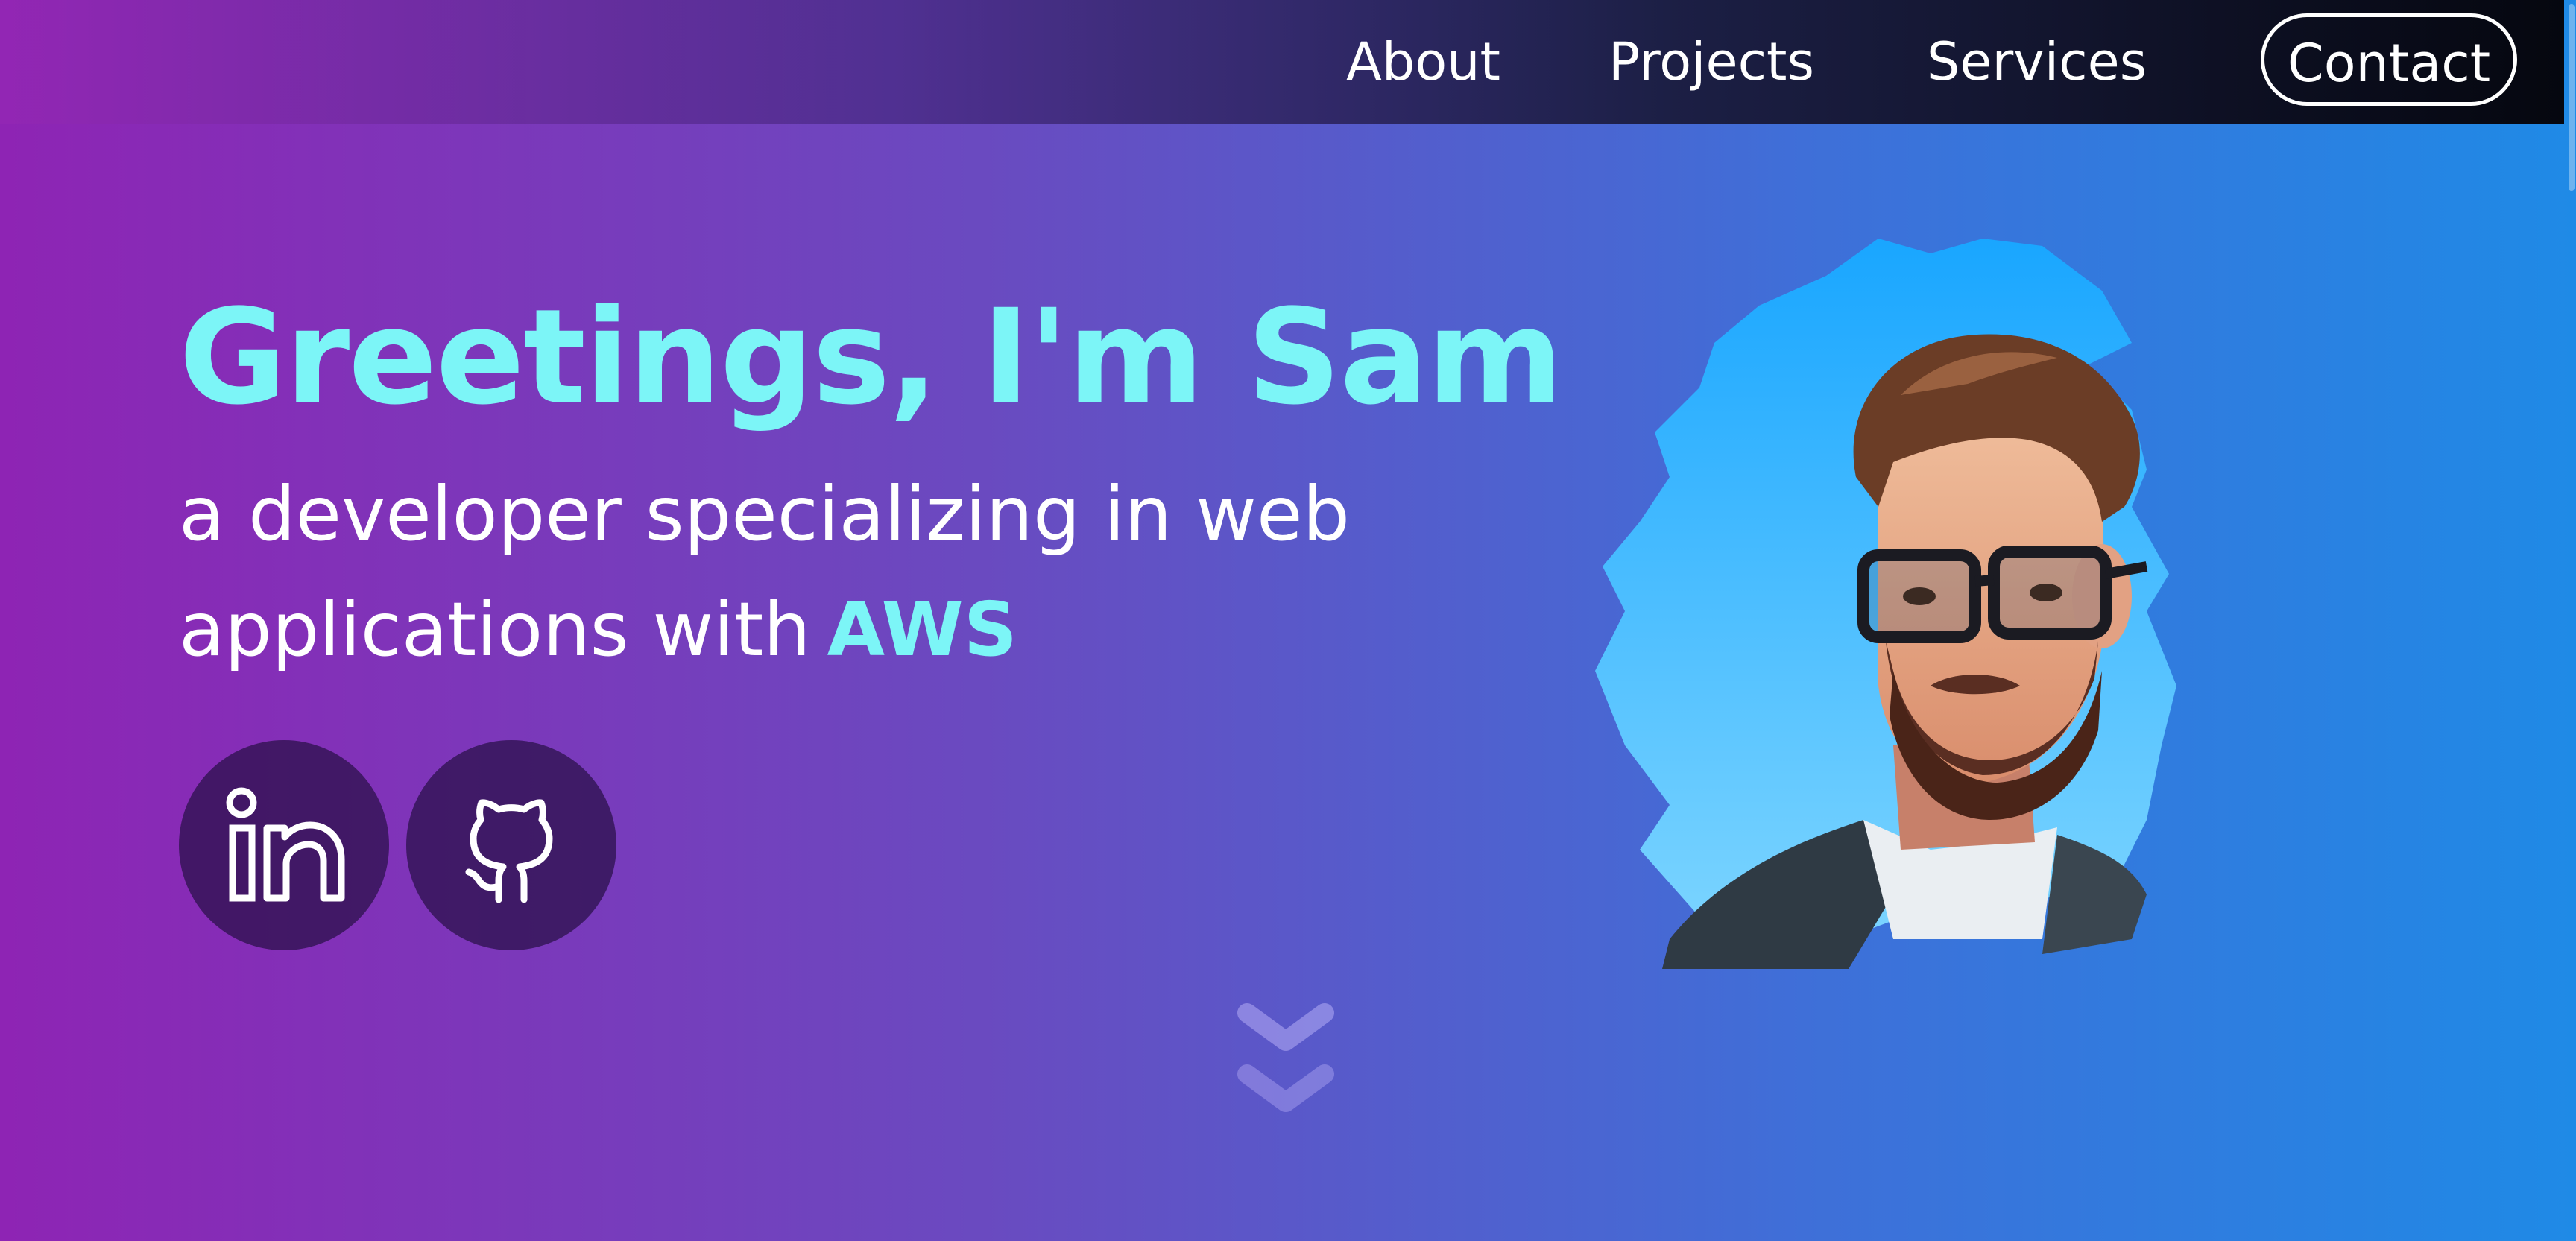 The height and width of the screenshot is (1241, 2576). Describe the element at coordinates (2572, 97) in the screenshot. I see `scrollbar-thumb` at that location.